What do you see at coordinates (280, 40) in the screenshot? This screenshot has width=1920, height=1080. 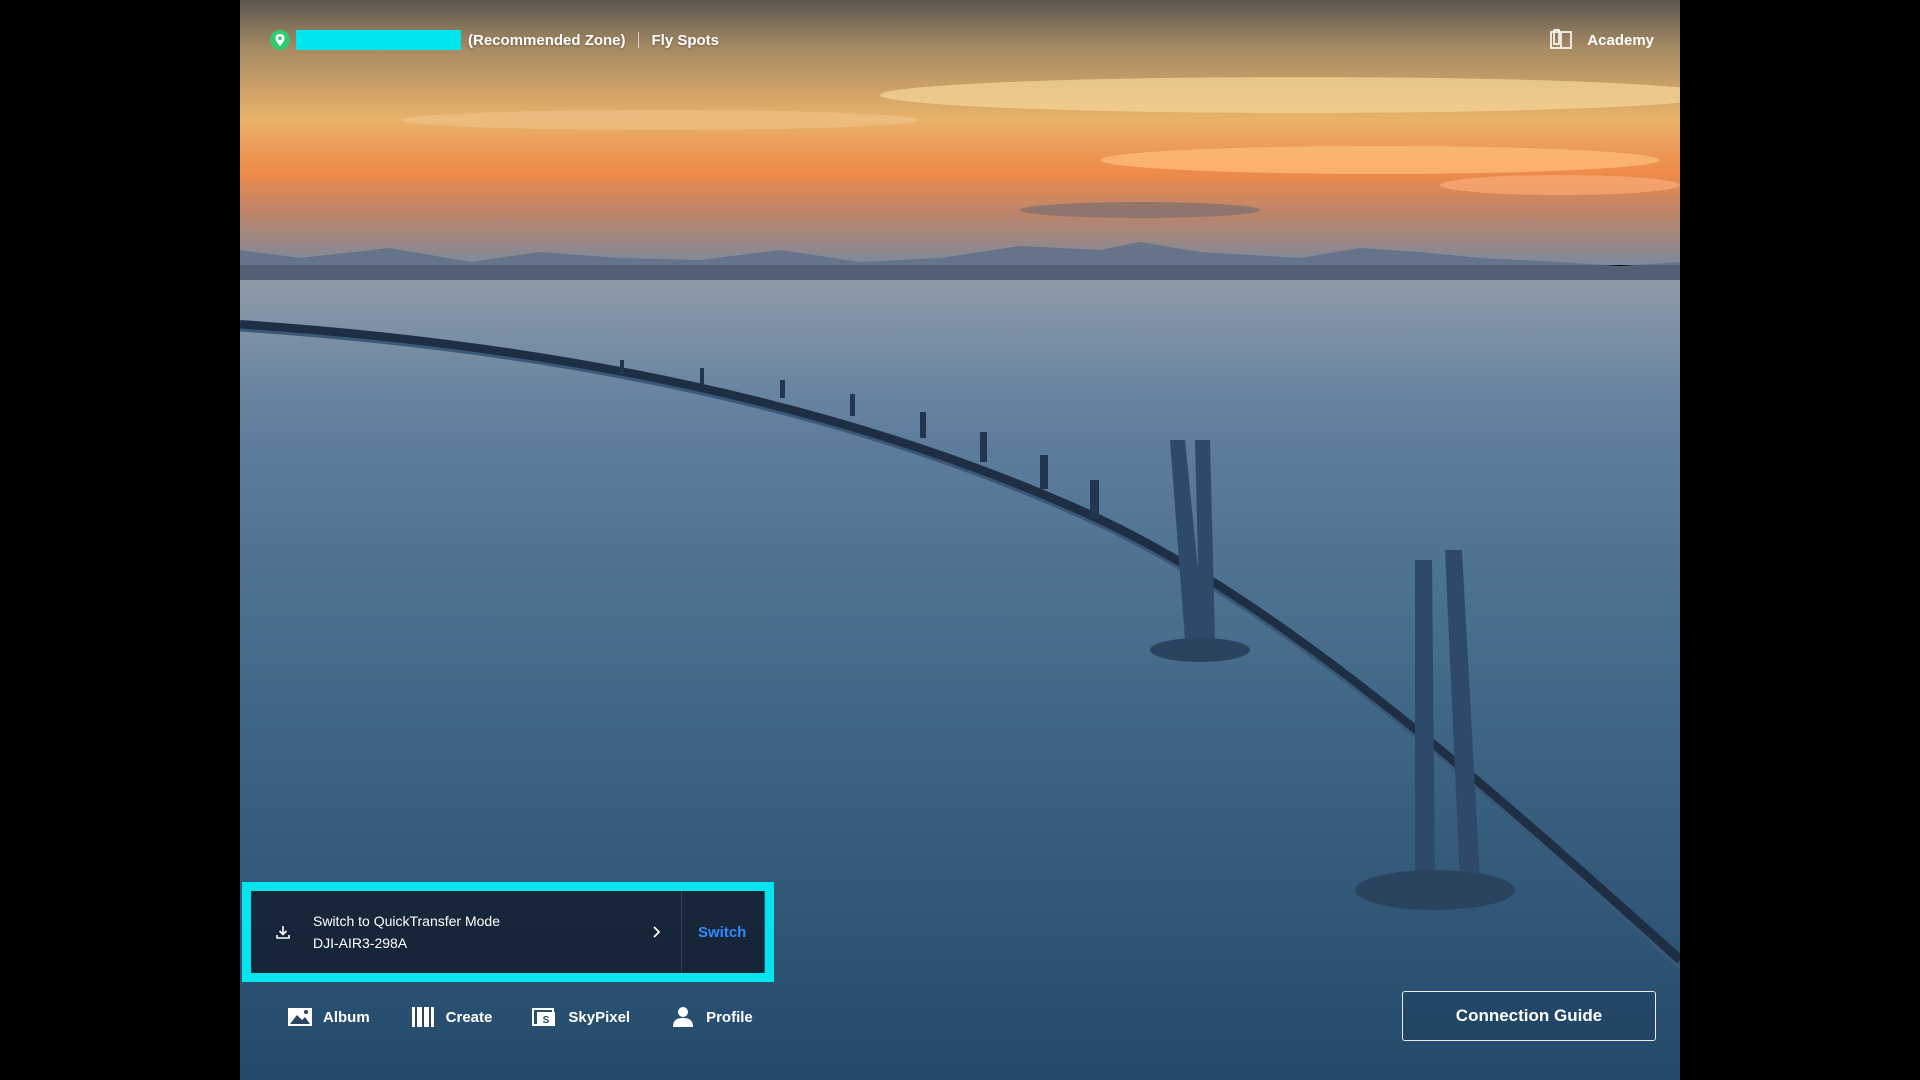 I see `location-pin-icon` at bounding box center [280, 40].